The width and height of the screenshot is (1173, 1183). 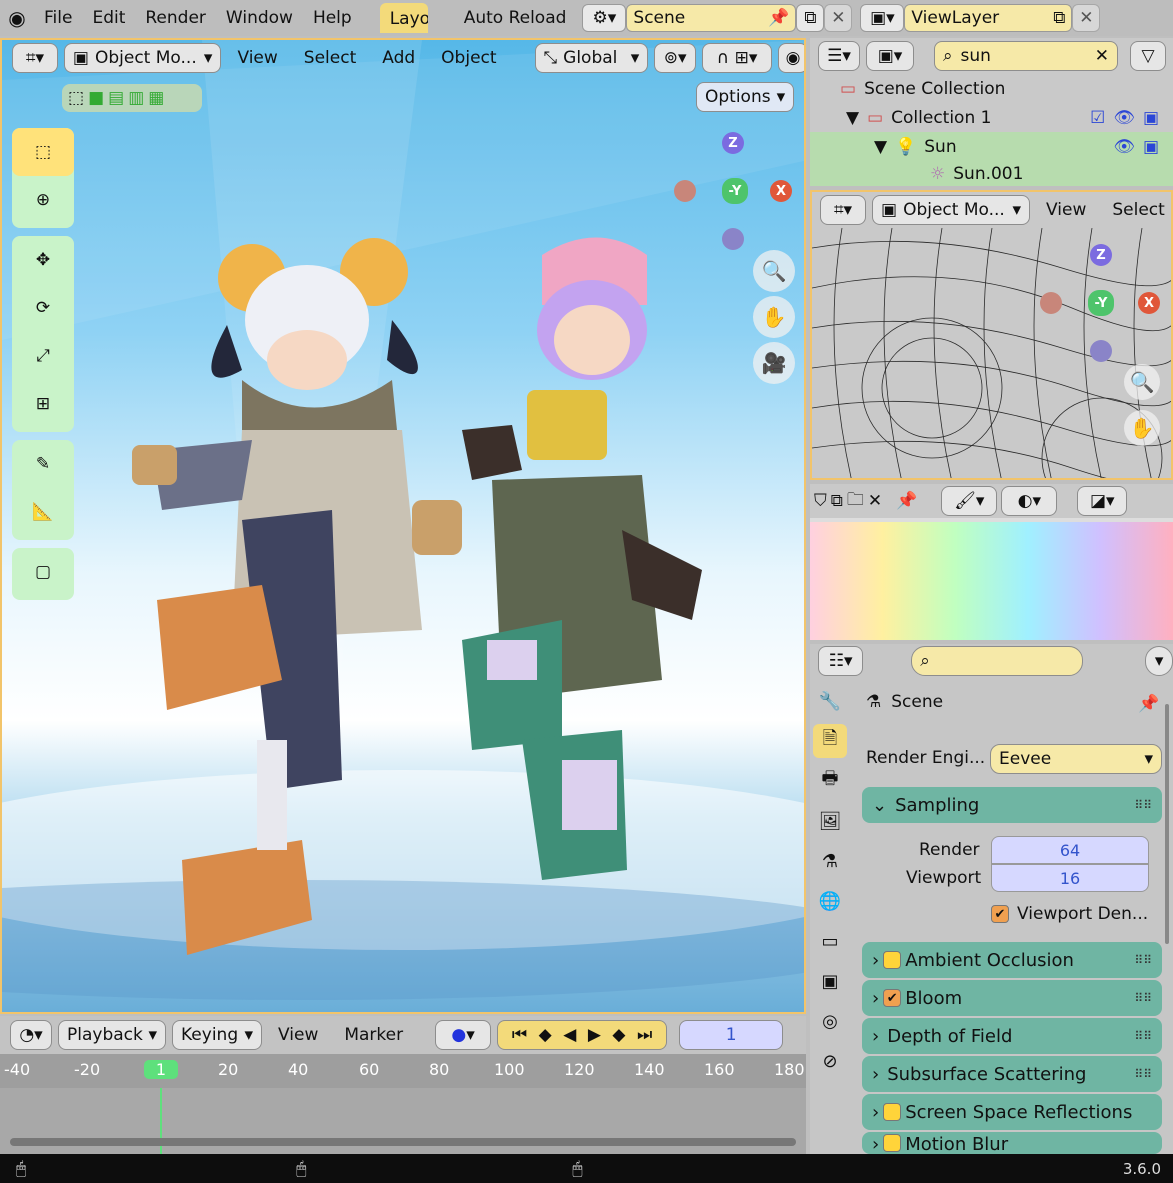 What do you see at coordinates (1029, 501) in the screenshot?
I see `color-selector-icon: ◐▾` at bounding box center [1029, 501].